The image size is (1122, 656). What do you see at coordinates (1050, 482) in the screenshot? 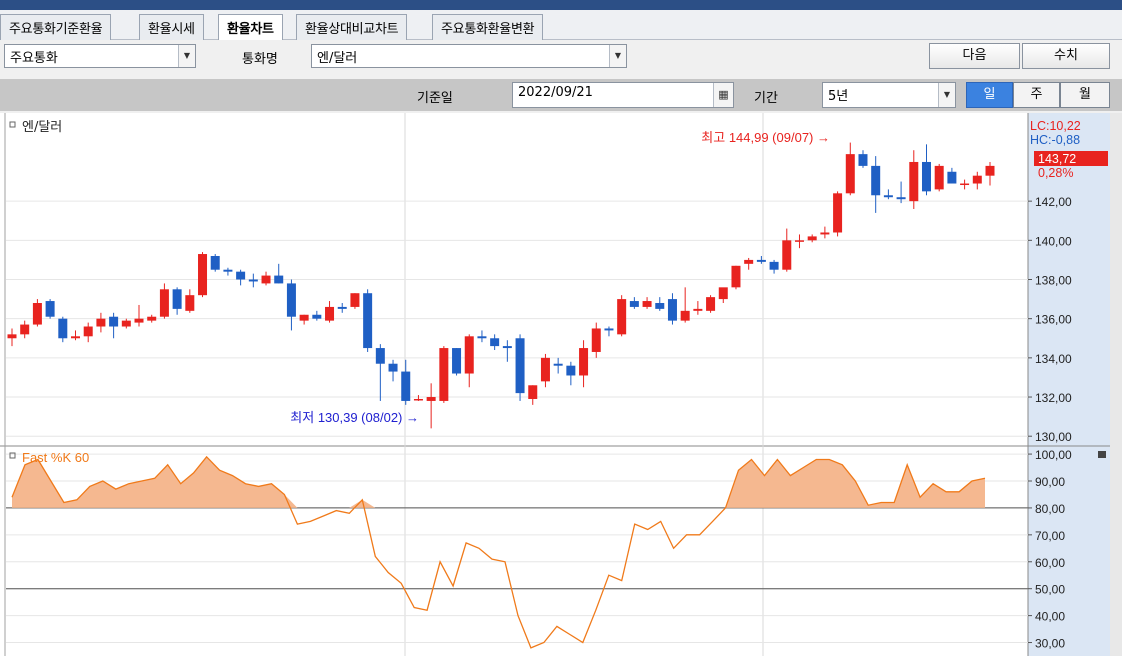
I see `sub-y-tick-label: 90,00` at bounding box center [1050, 482].